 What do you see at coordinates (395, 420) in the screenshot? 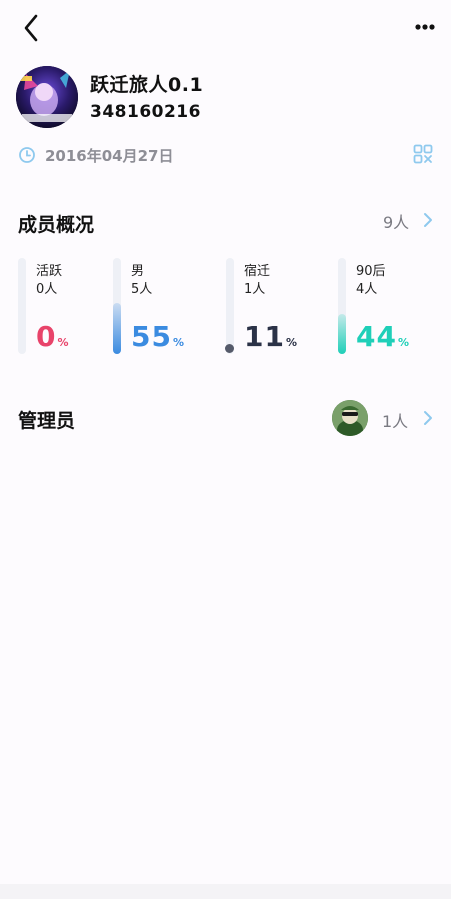
I see `admin-count: 1人` at bounding box center [395, 420].